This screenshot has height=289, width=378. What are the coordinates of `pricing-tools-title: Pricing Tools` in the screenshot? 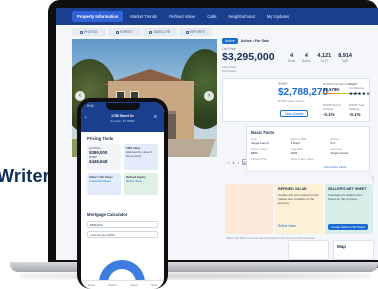 It's located at (100, 138).